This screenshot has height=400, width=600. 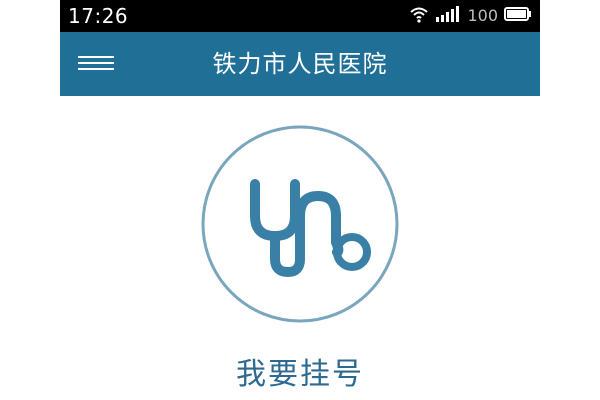 I want to click on page-title: 铁力市人民医院, so click(x=300, y=64).